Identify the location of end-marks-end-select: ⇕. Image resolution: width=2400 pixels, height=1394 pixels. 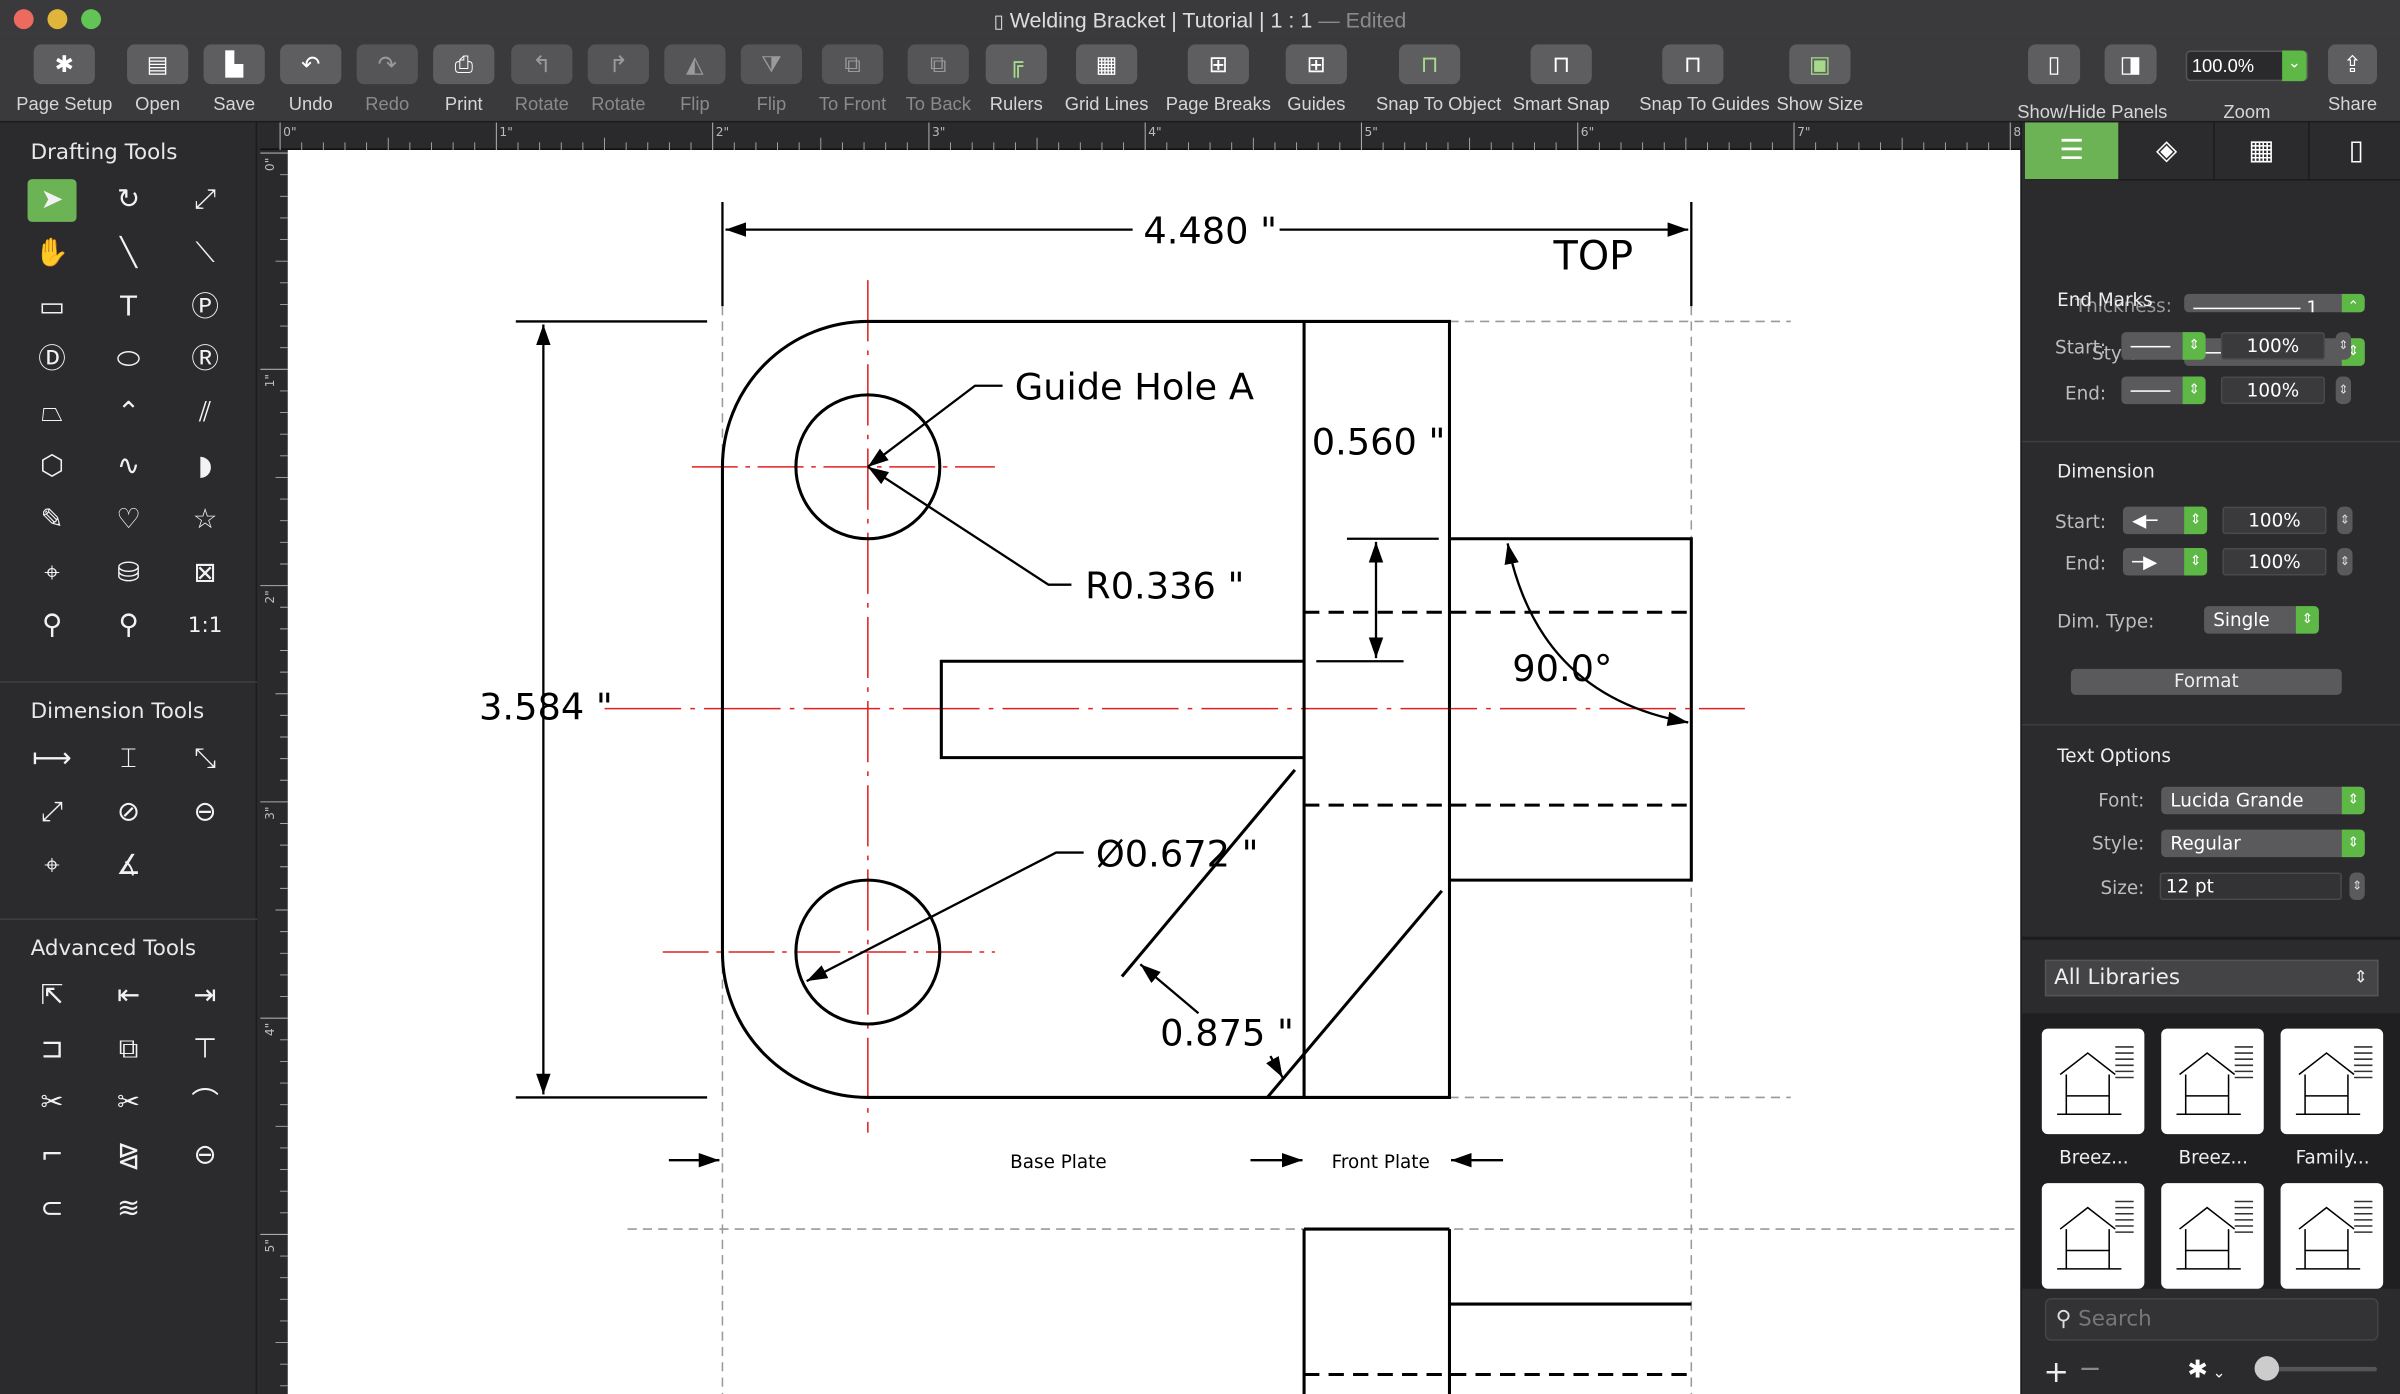
(2163, 390).